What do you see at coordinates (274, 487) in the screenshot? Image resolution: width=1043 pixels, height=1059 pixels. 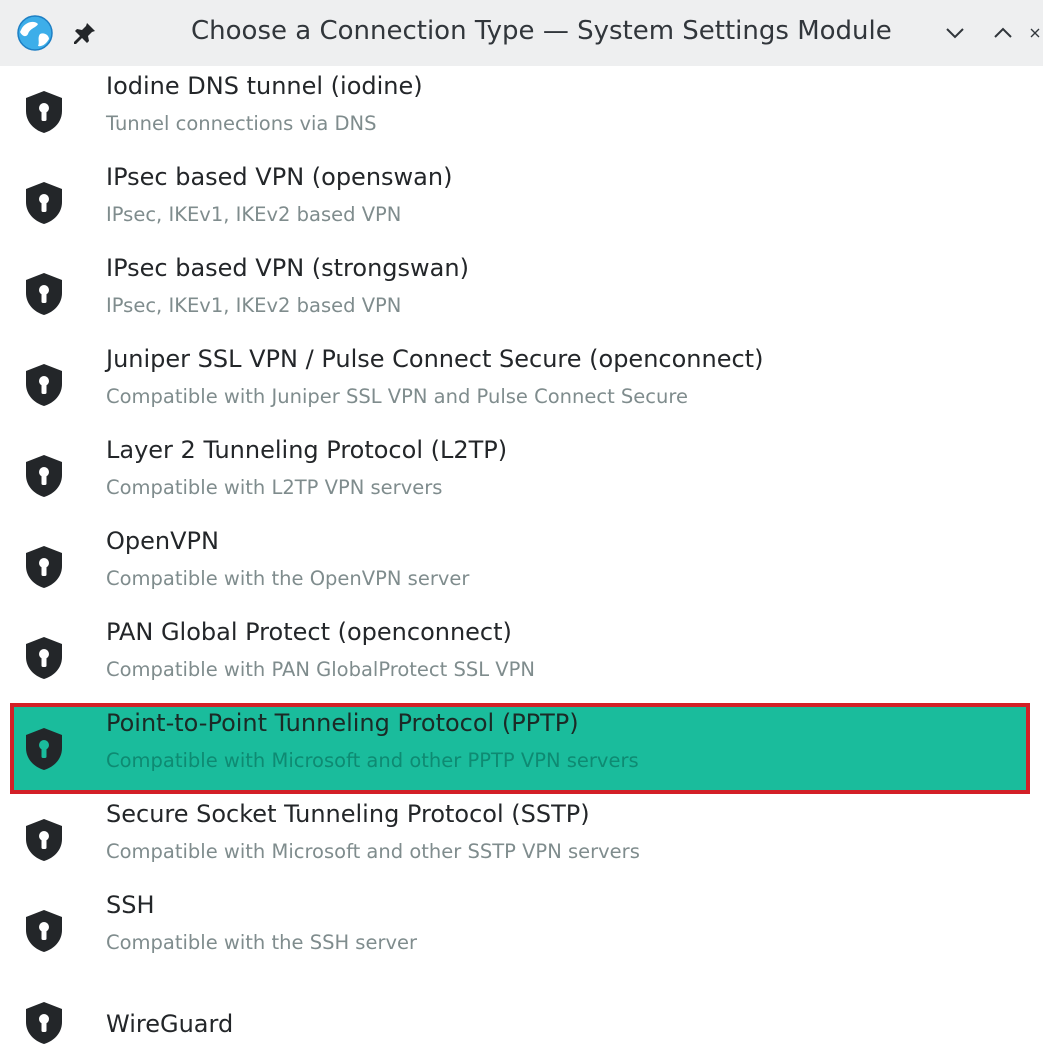 I see `connection-description: Compatible with L2TP VPN servers` at bounding box center [274, 487].